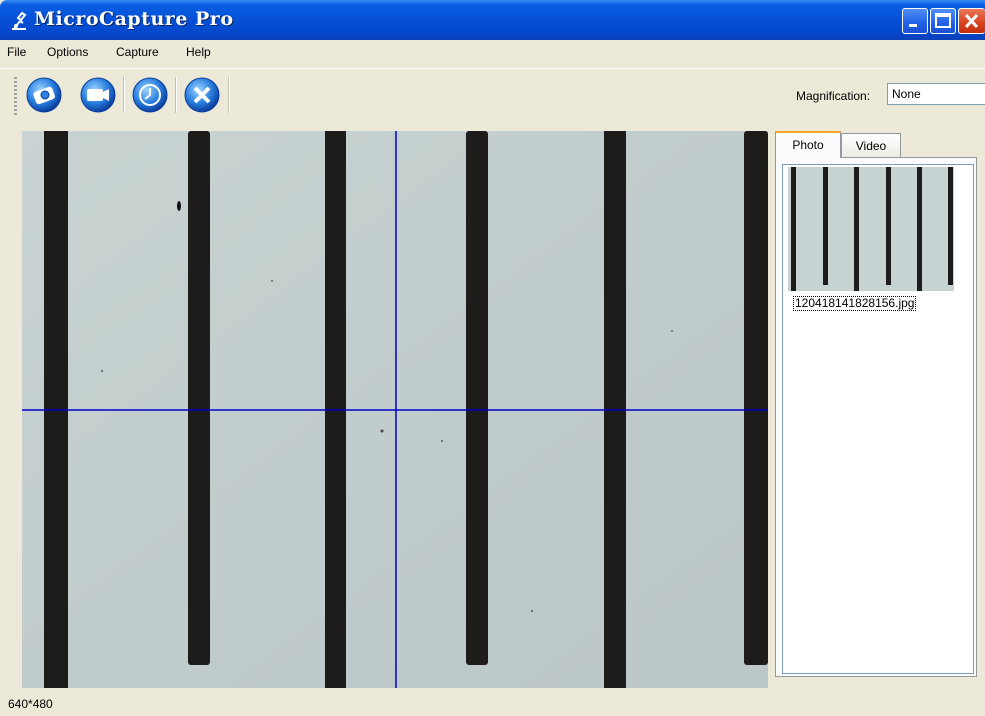 The width and height of the screenshot is (985, 716). What do you see at coordinates (492, 93) in the screenshot?
I see `toolbar: Magnification: None` at bounding box center [492, 93].